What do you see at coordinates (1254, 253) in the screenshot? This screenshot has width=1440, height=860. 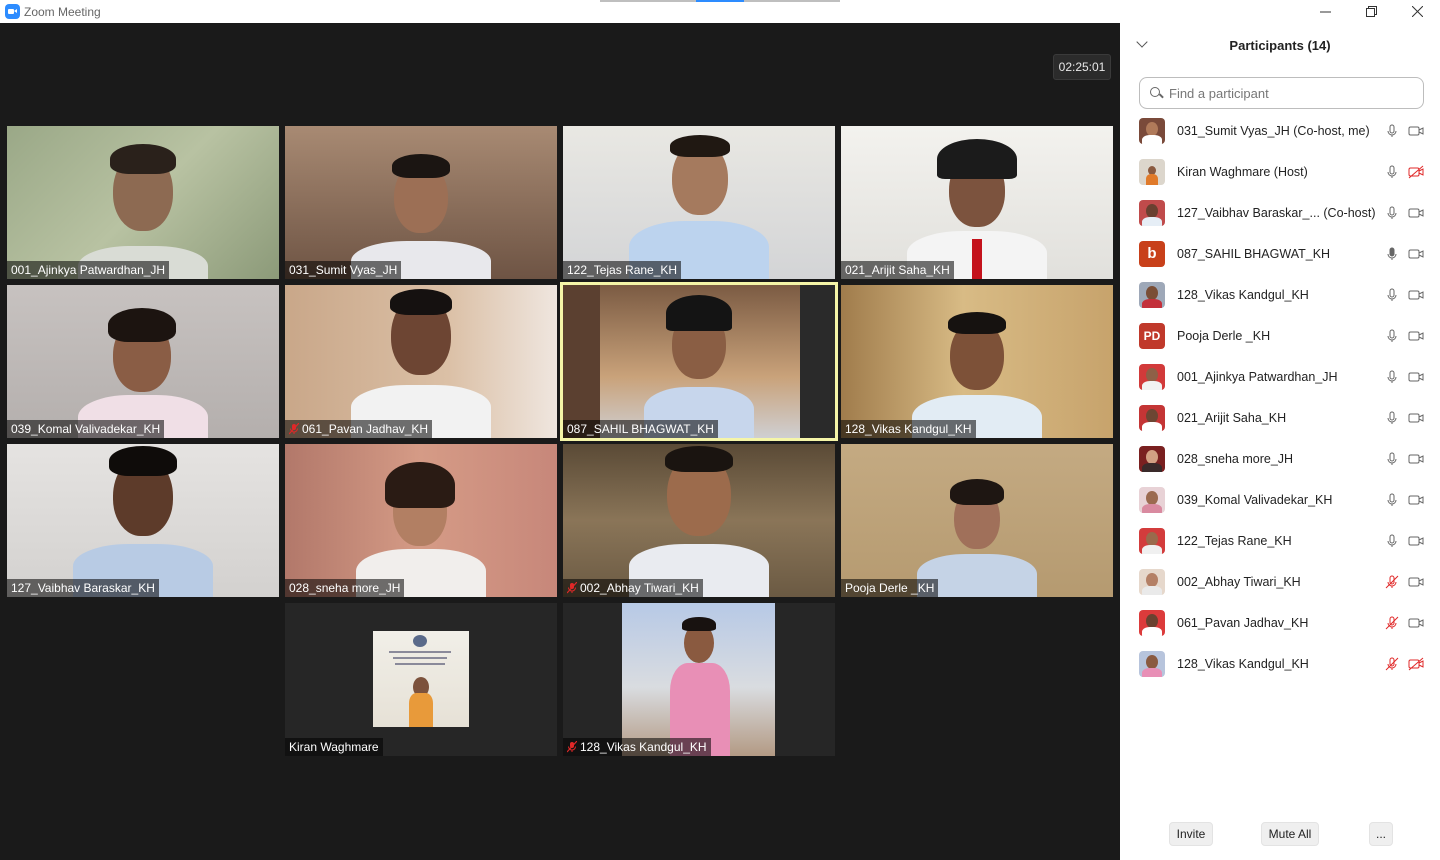 I see `participant-name: 087_SAHIL BHAGWAT_KH` at bounding box center [1254, 253].